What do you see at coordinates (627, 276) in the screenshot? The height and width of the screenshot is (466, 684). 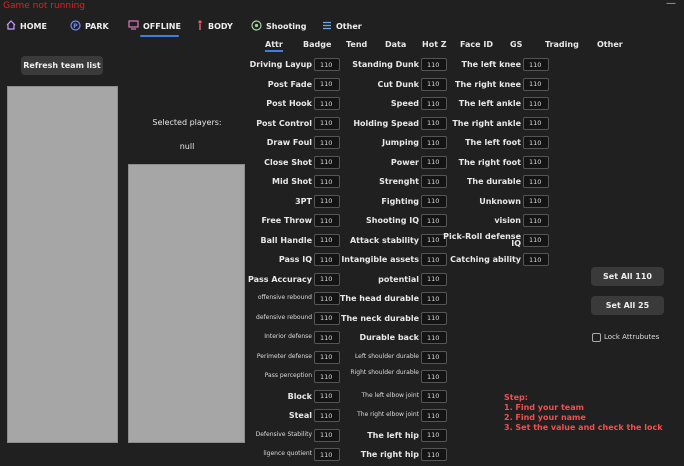 I see `set-all-110-button: Set All 110` at bounding box center [627, 276].